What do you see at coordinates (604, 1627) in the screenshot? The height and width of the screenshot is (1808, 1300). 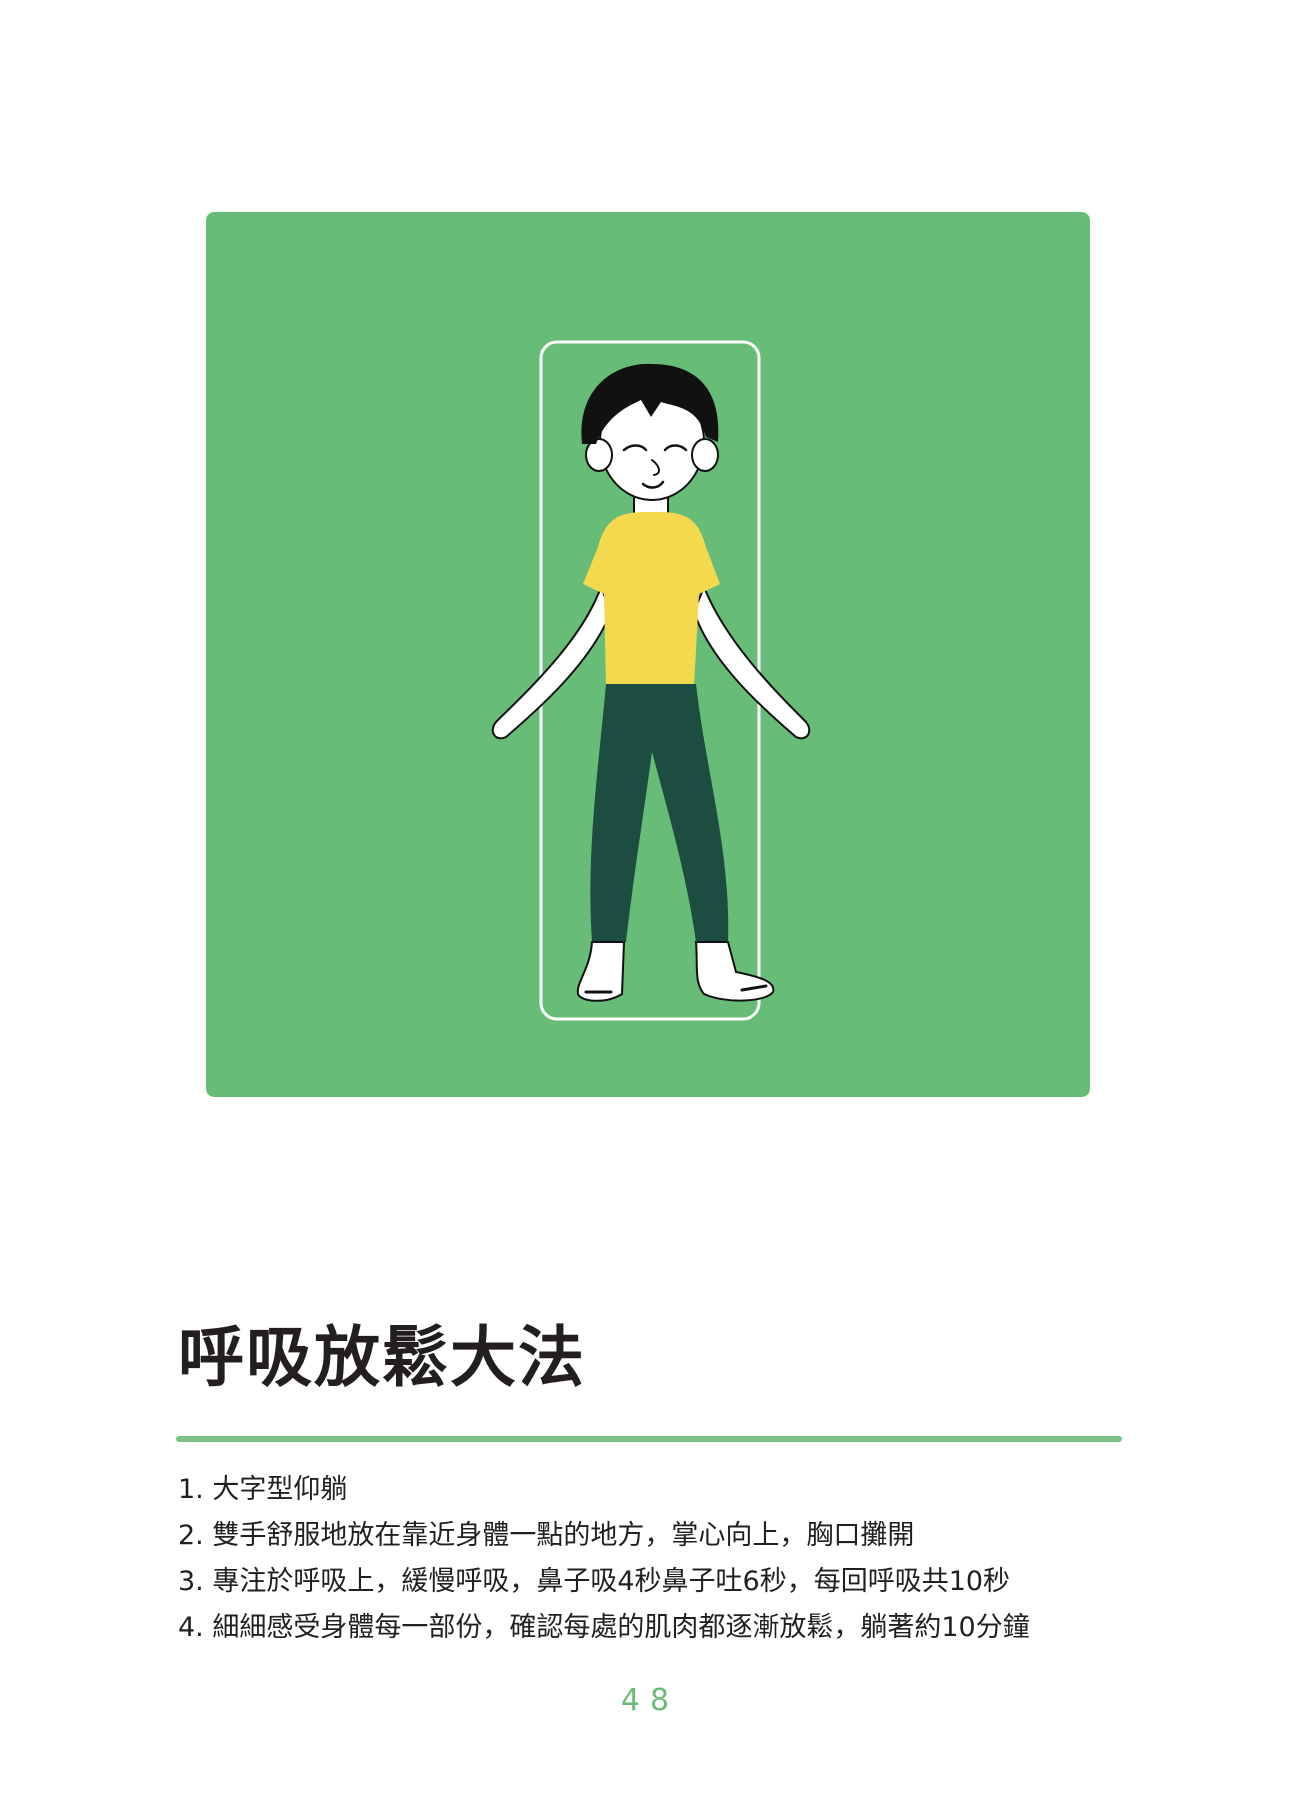 I see `step-item-4: 4. 細細感受身體每一部份，確認每處的肌肉都逐漸放鬆，躺著約10分鐘` at bounding box center [604, 1627].